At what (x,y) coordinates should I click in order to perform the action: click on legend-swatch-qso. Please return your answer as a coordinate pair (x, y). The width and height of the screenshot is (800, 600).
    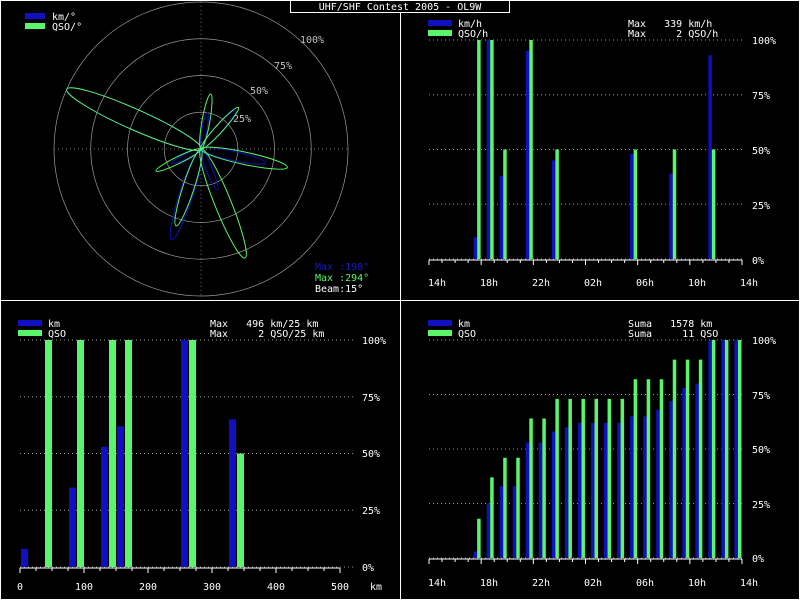
    Looking at the image, I should click on (30, 333).